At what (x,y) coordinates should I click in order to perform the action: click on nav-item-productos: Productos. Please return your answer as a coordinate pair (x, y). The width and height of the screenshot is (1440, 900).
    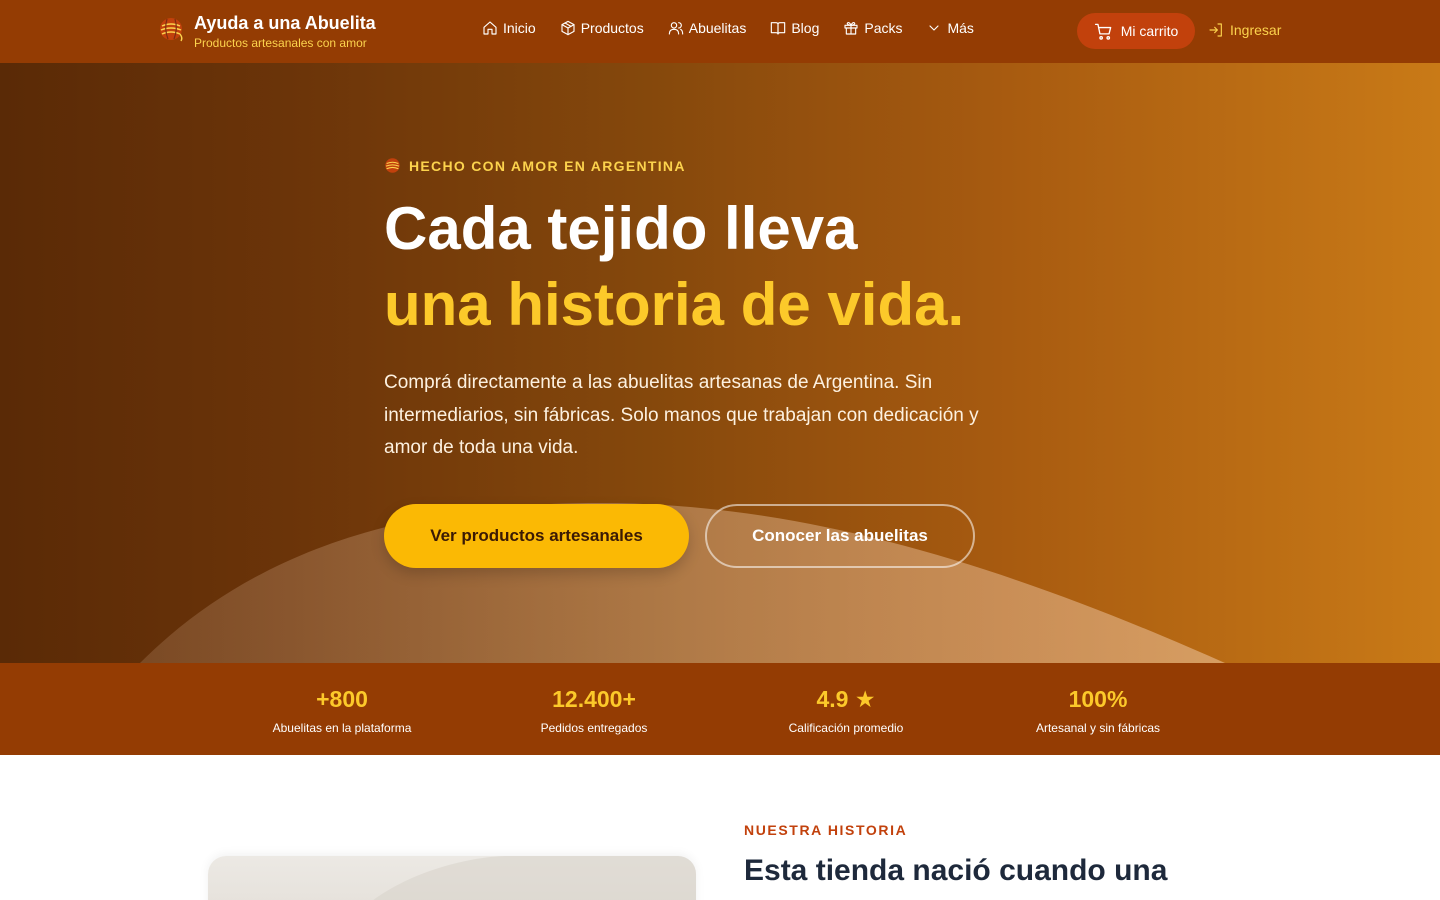
    Looking at the image, I should click on (602, 28).